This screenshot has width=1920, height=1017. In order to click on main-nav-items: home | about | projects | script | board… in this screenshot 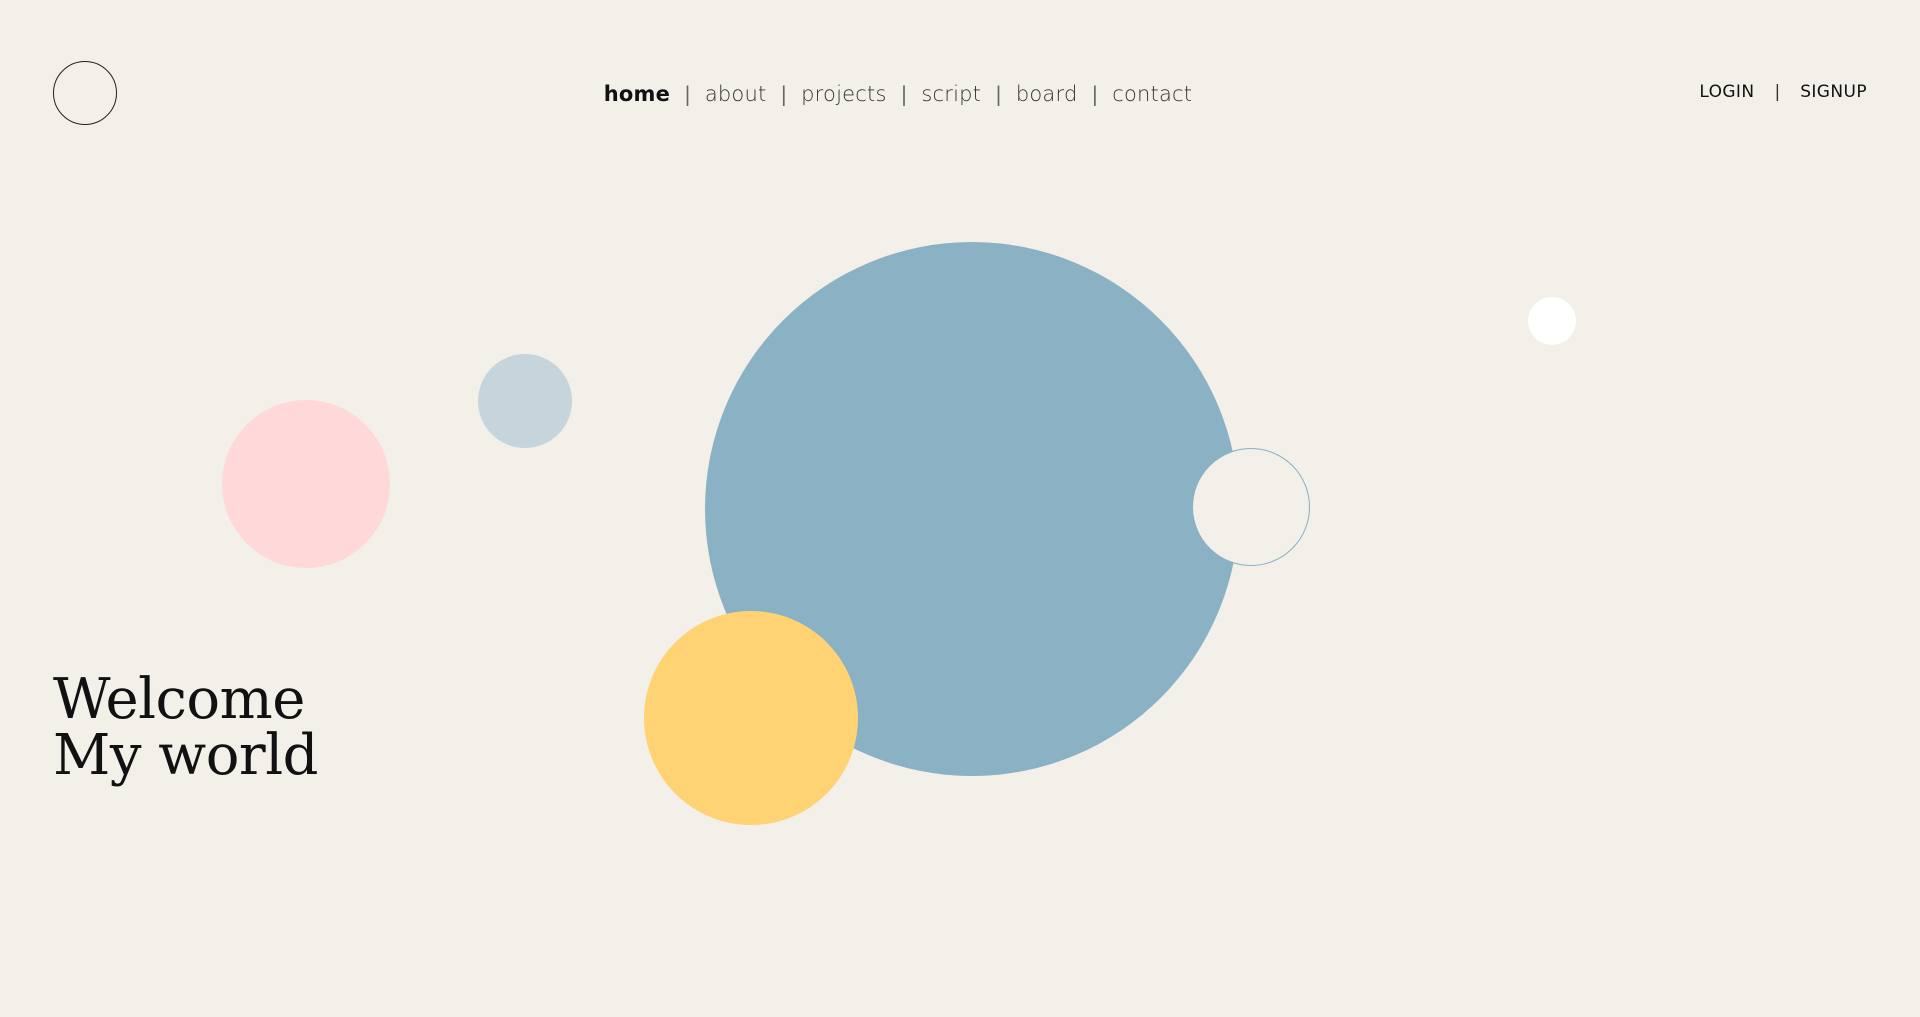, I will do `click(898, 94)`.